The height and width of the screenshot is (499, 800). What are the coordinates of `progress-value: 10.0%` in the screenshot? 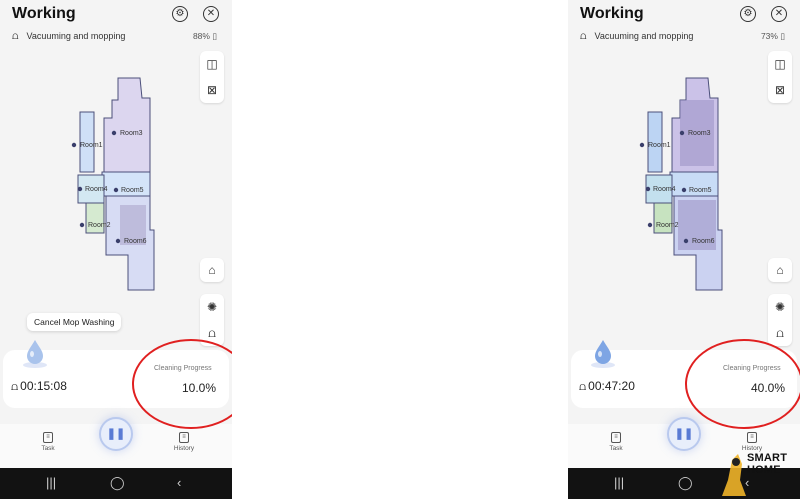 It's located at (199, 388).